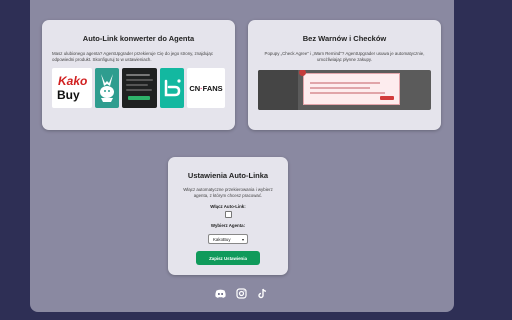 This screenshot has width=512, height=320. Describe the element at coordinates (138, 38) in the screenshot. I see `autolink-card-title: Auto-Link konwerter do Agenta` at that location.